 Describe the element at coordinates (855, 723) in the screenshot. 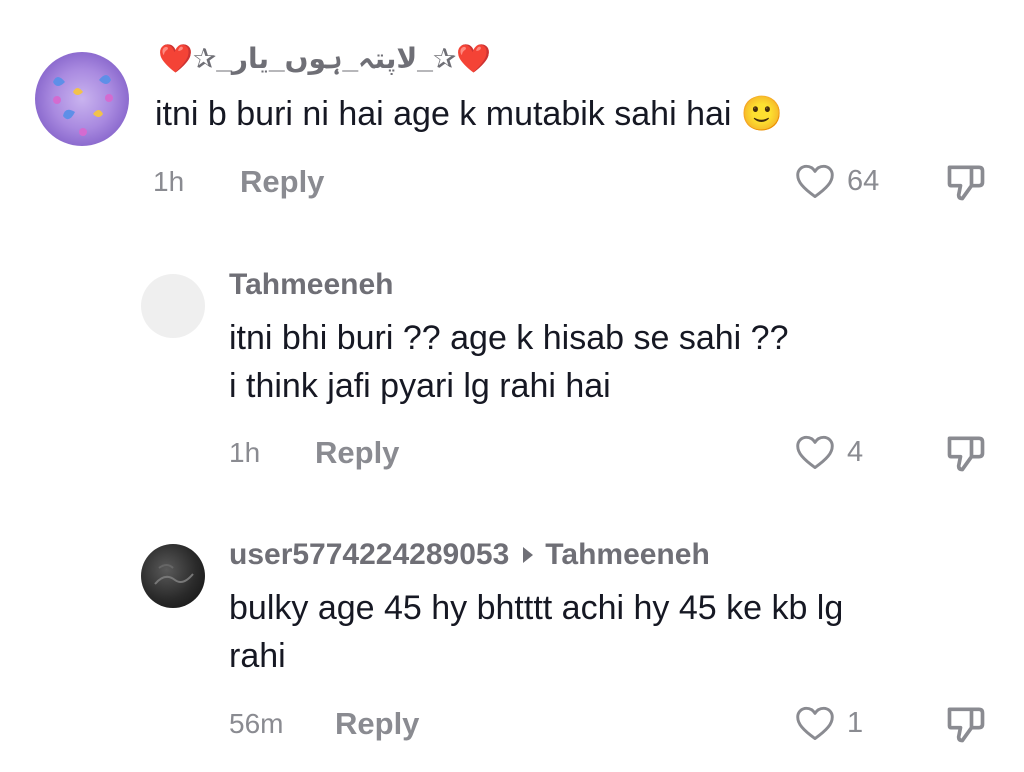

I see `like-count: 1` at that location.